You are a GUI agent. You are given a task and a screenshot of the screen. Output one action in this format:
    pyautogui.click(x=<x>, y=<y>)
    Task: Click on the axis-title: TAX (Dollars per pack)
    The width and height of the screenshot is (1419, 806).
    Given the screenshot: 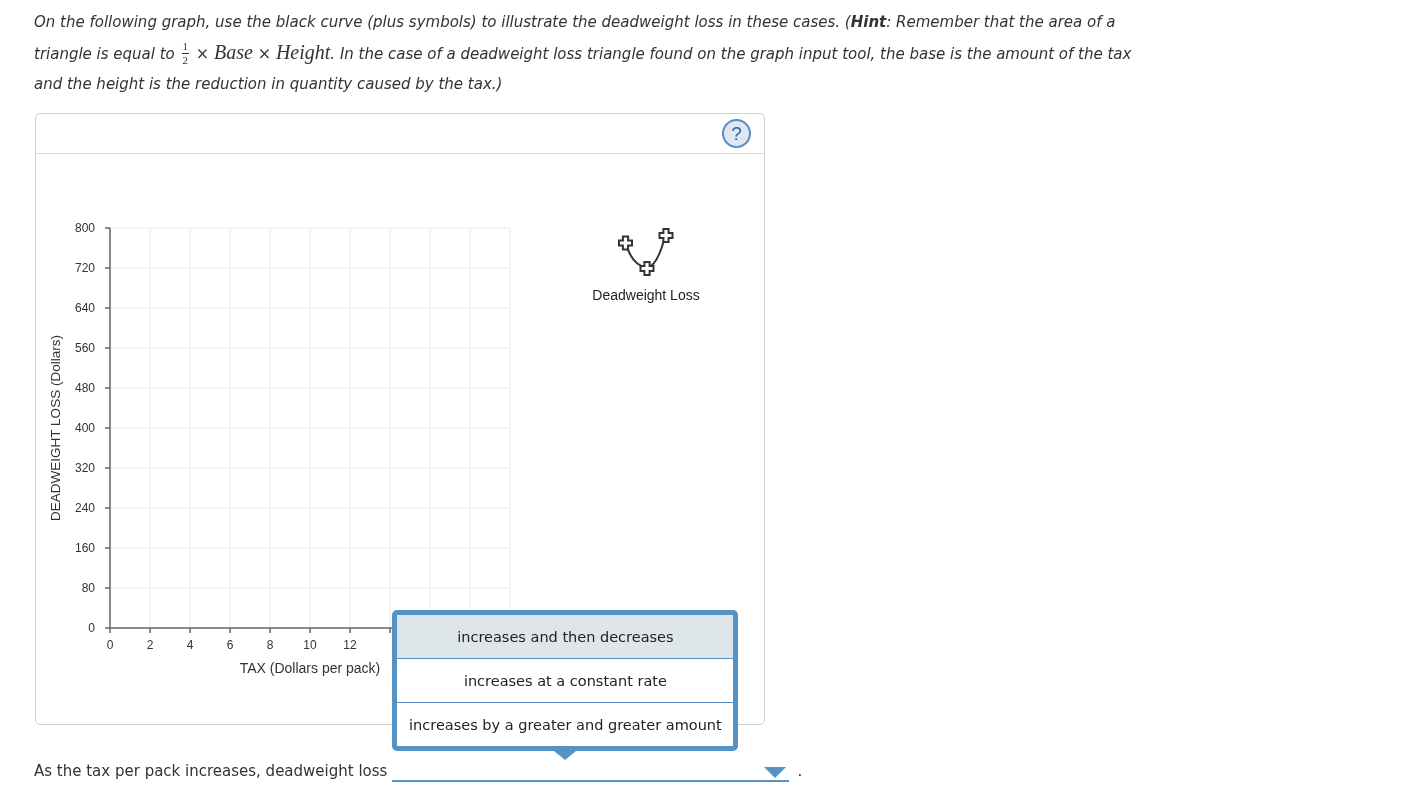 What is the action you would take?
    pyautogui.click(x=310, y=668)
    